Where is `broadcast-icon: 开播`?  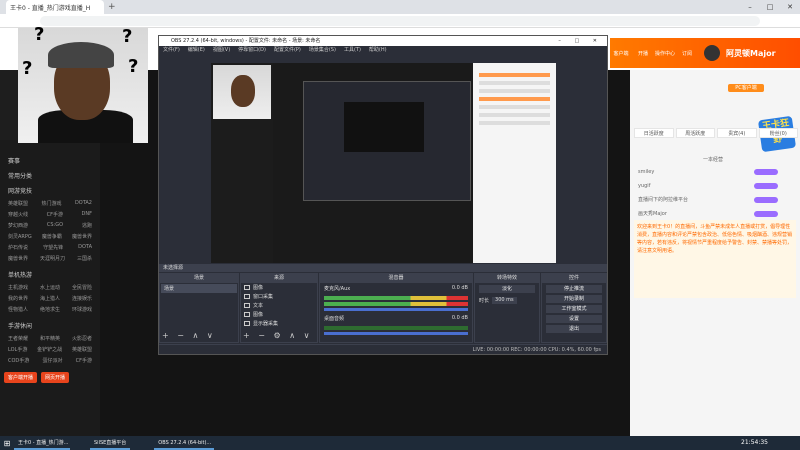
broadcast-icon: 开播 is located at coordinates (643, 53).